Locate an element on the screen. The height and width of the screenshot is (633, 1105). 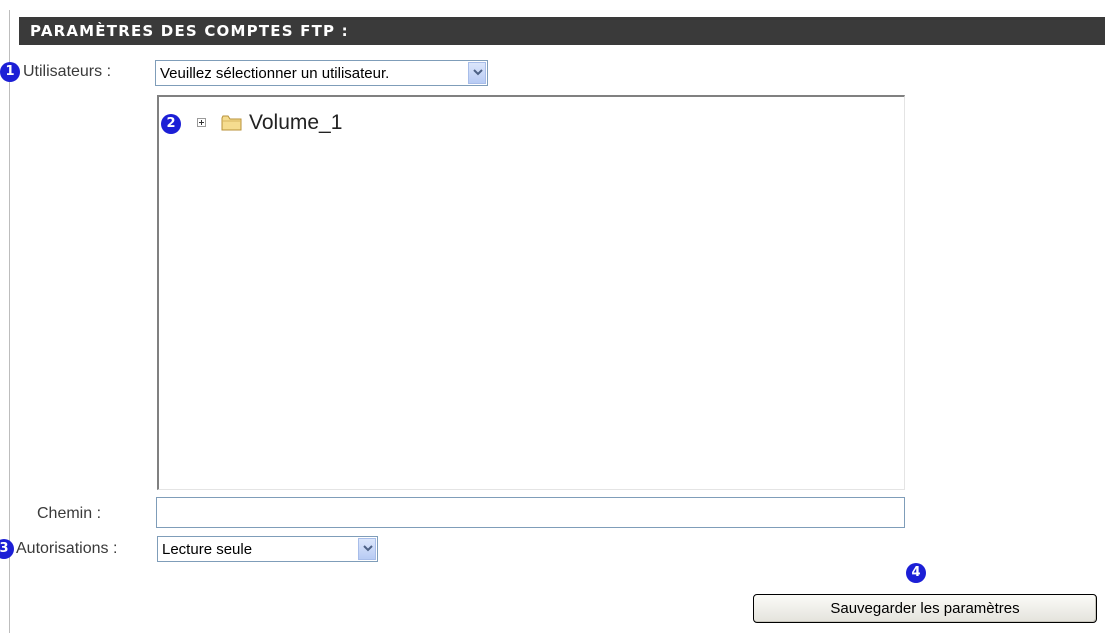
plus-box-icon is located at coordinates (201, 122).